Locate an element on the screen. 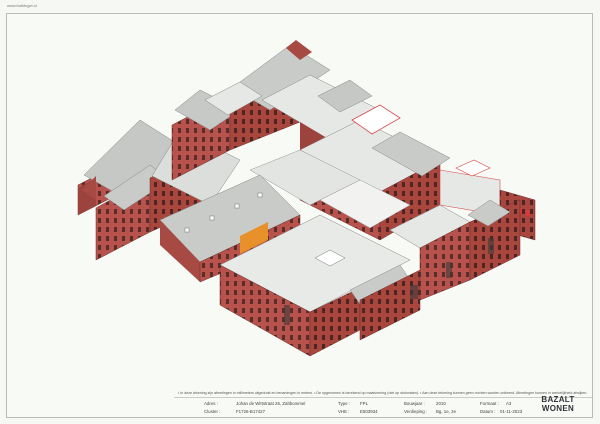 The width and height of the screenshot is (600, 424). verdieping-value: Bg, 1e, 2e is located at coordinates (446, 411).